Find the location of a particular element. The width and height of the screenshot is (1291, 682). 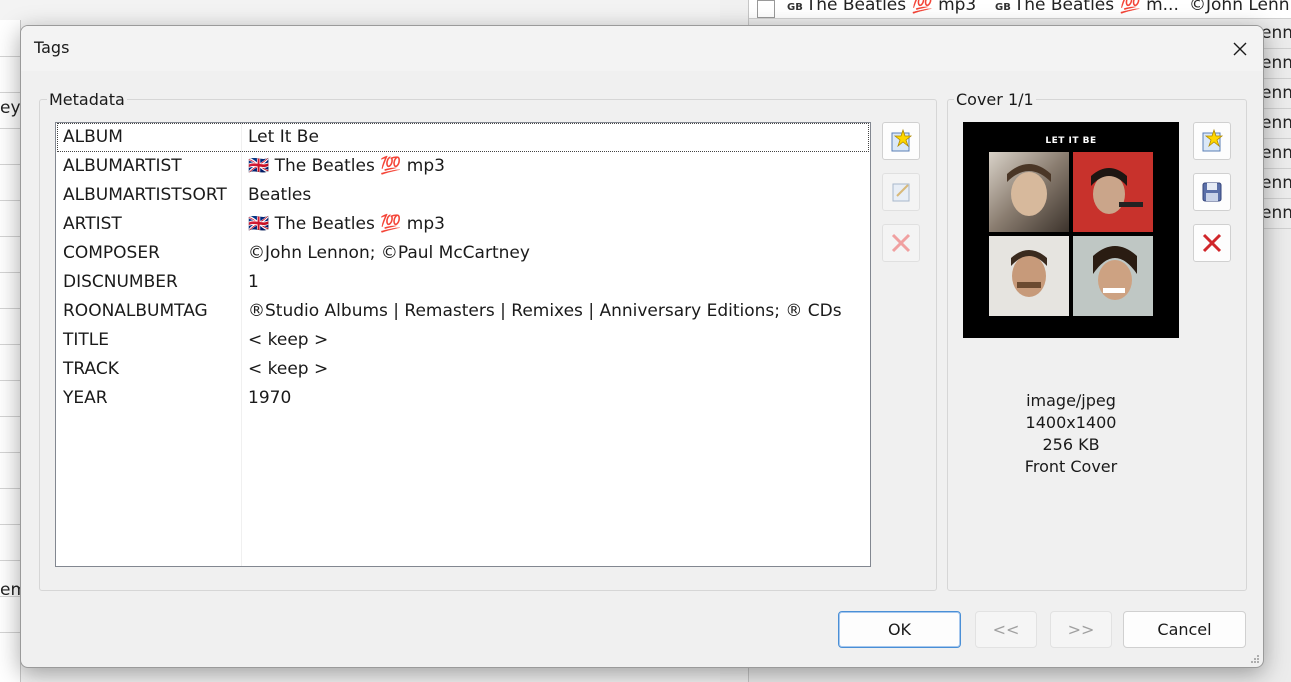

cover-art-title: LET IT BE is located at coordinates (1071, 141).